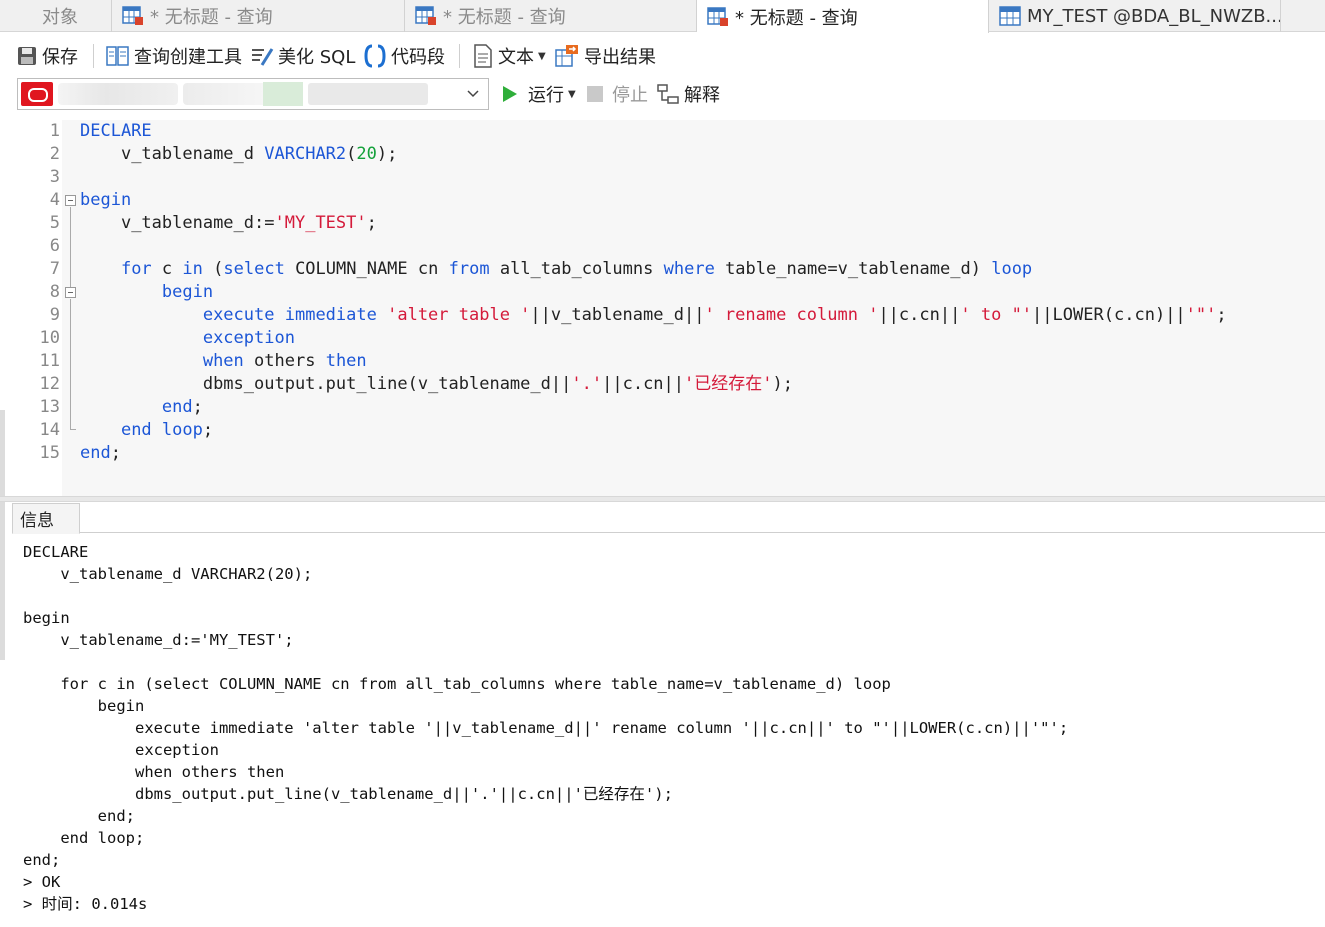  I want to click on table-icon, so click(1010, 16).